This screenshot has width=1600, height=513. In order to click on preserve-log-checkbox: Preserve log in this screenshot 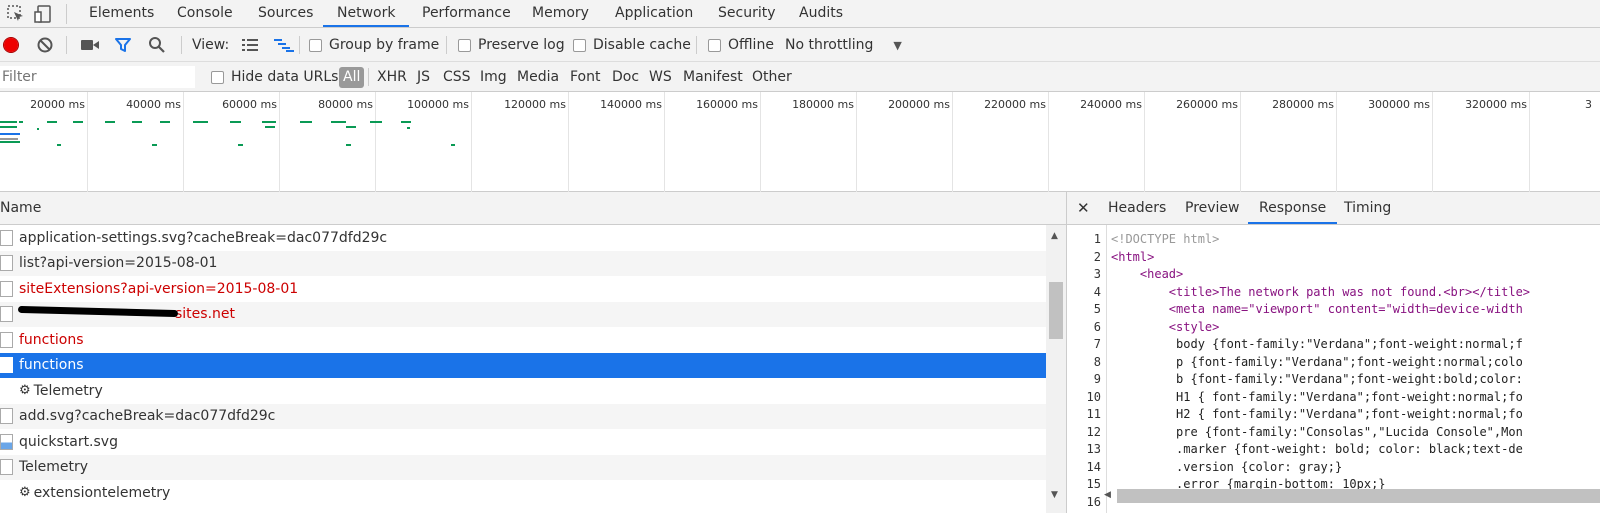, I will do `click(511, 45)`.